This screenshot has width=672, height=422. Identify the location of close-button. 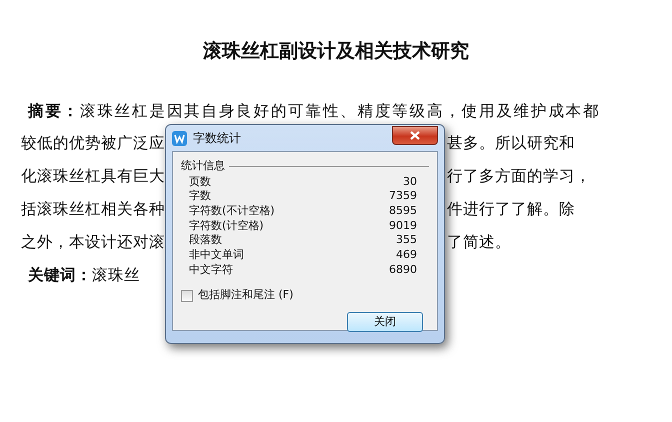
(415, 135).